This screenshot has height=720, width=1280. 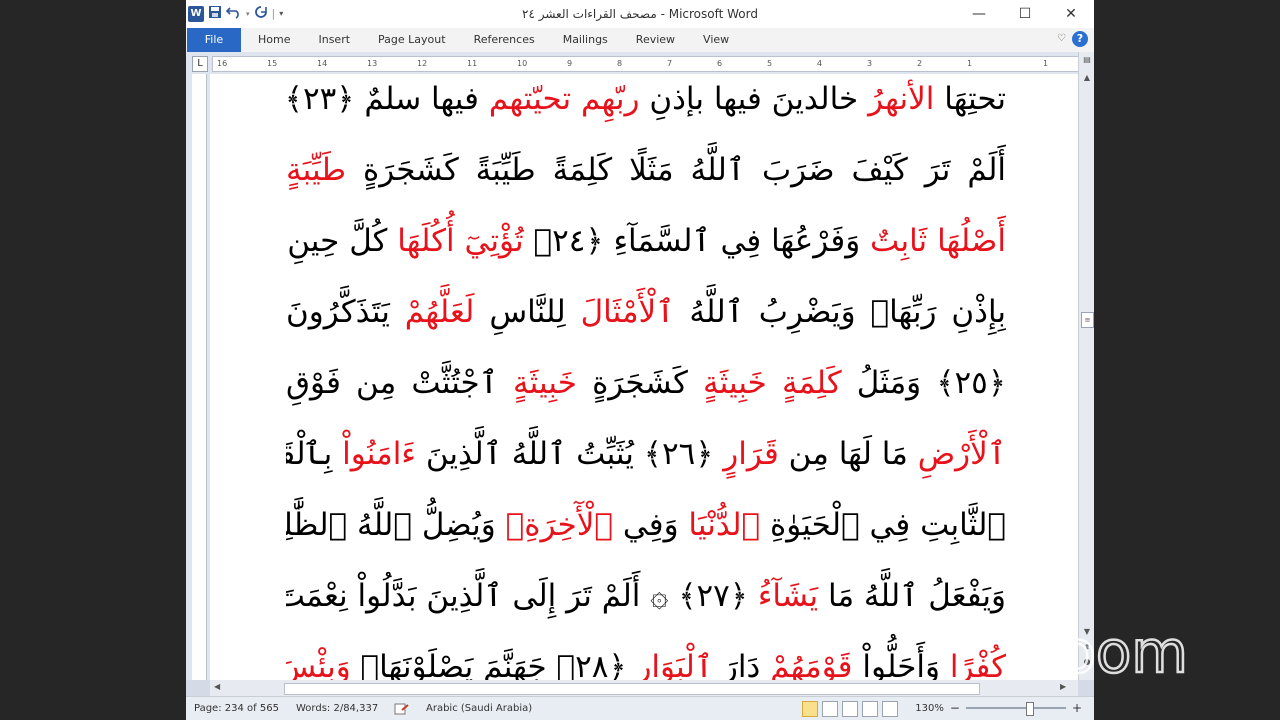 I want to click on zoom-logo: zoom, so click(x=1109, y=654).